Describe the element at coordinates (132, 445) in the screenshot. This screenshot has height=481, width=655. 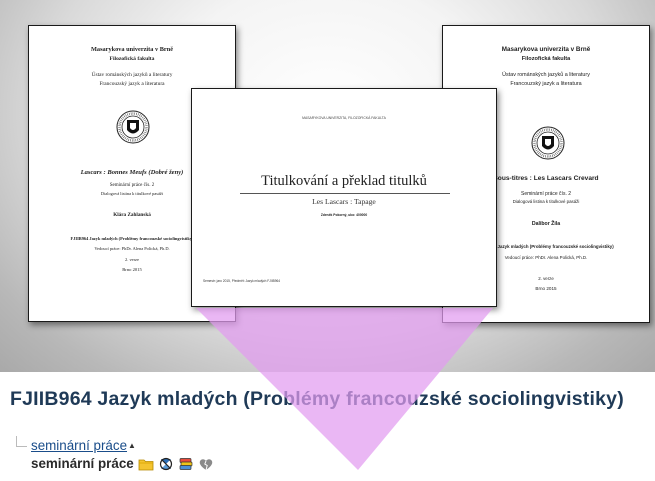
I see `collapse-arrow-icon: ▲` at that location.